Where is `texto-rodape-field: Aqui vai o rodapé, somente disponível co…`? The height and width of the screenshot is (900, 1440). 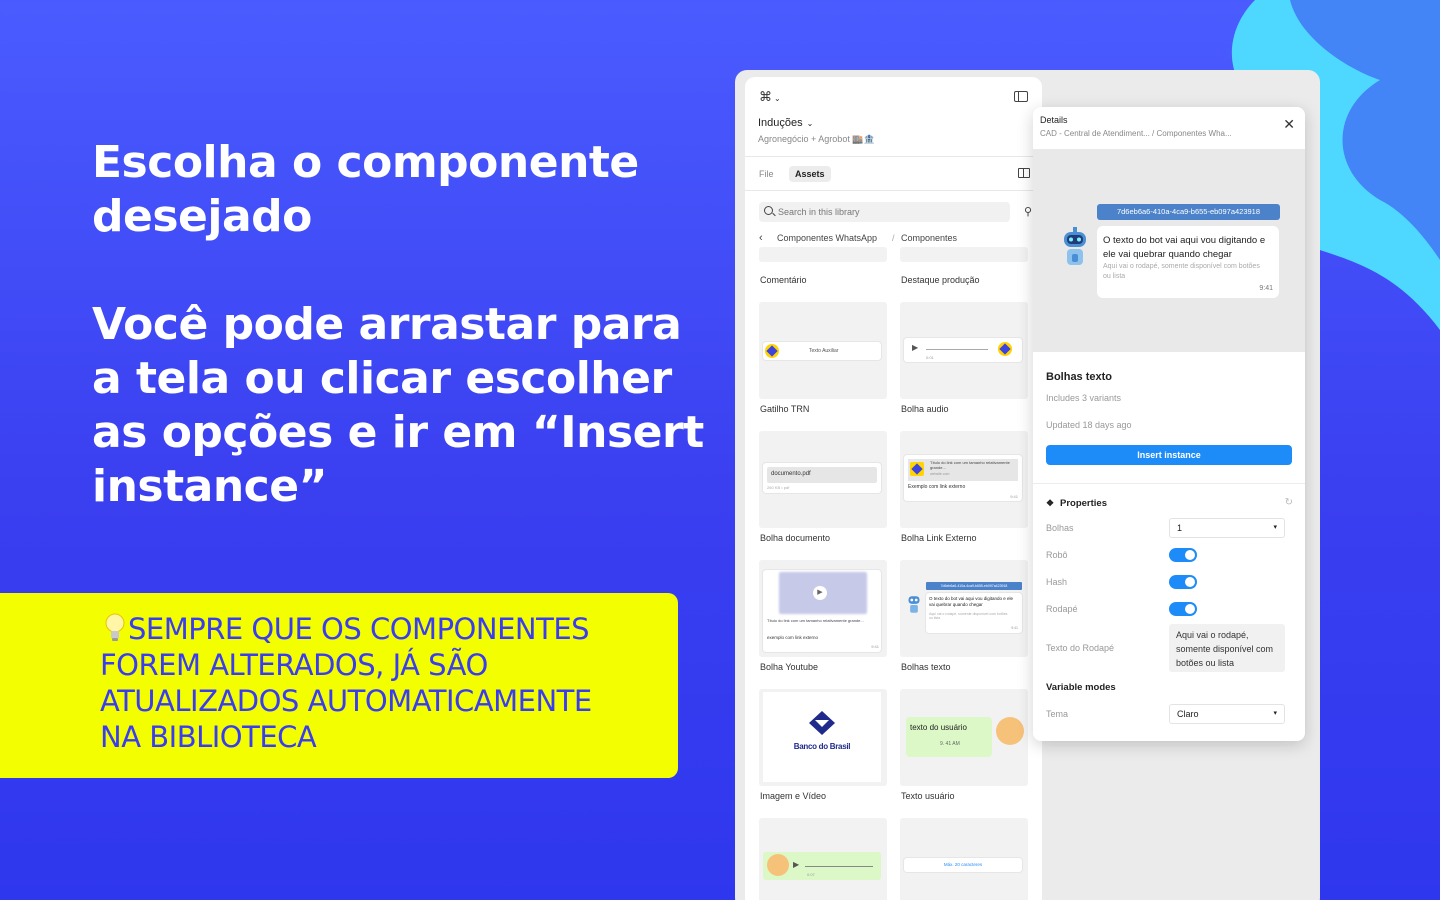
texto-rodape-field: Aqui vai o rodapé, somente disponível co… is located at coordinates (1227, 648).